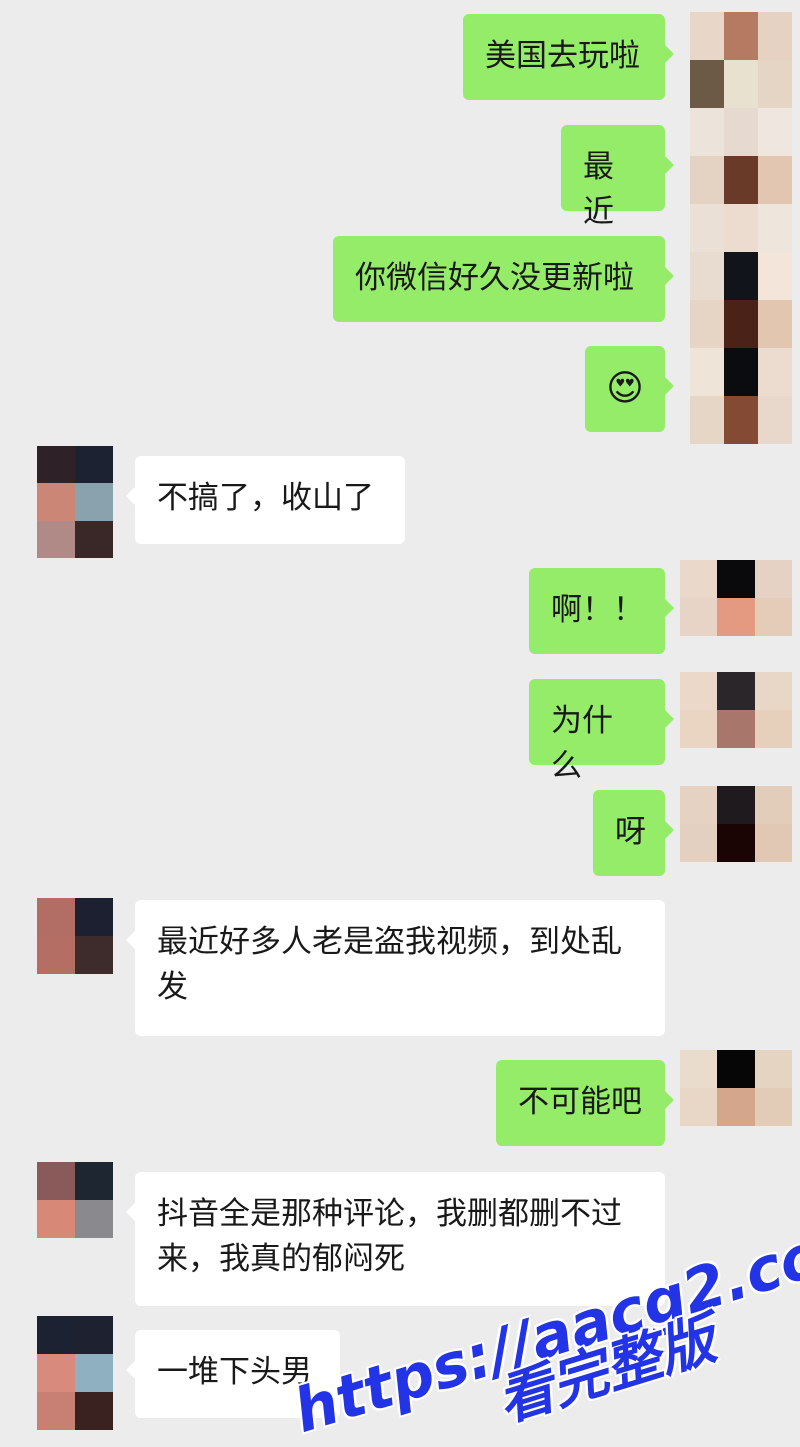 The height and width of the screenshot is (1447, 800). Describe the element at coordinates (503, 279) in the screenshot. I see `my-message-bubble: 你微信好久没更新啦` at that location.